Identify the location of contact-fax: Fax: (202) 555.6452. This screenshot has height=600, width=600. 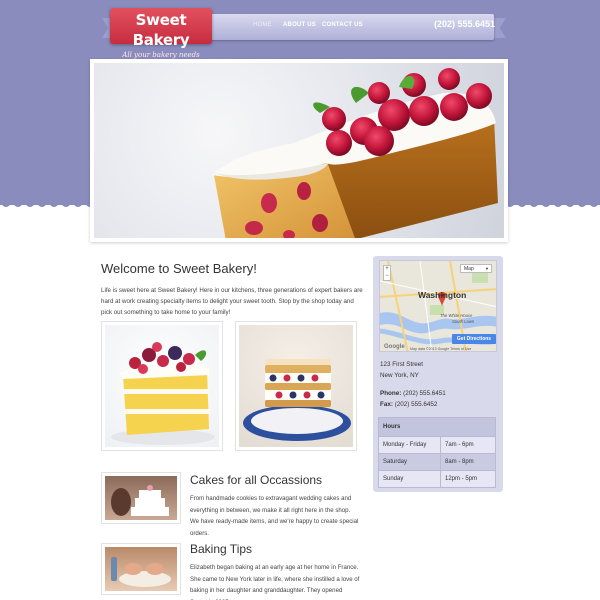
(408, 404).